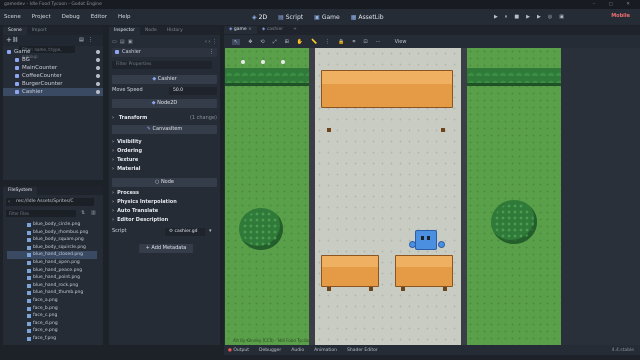 The image size is (640, 360). I want to click on inspector-node-selector: Cashier ⋮, so click(164, 52).